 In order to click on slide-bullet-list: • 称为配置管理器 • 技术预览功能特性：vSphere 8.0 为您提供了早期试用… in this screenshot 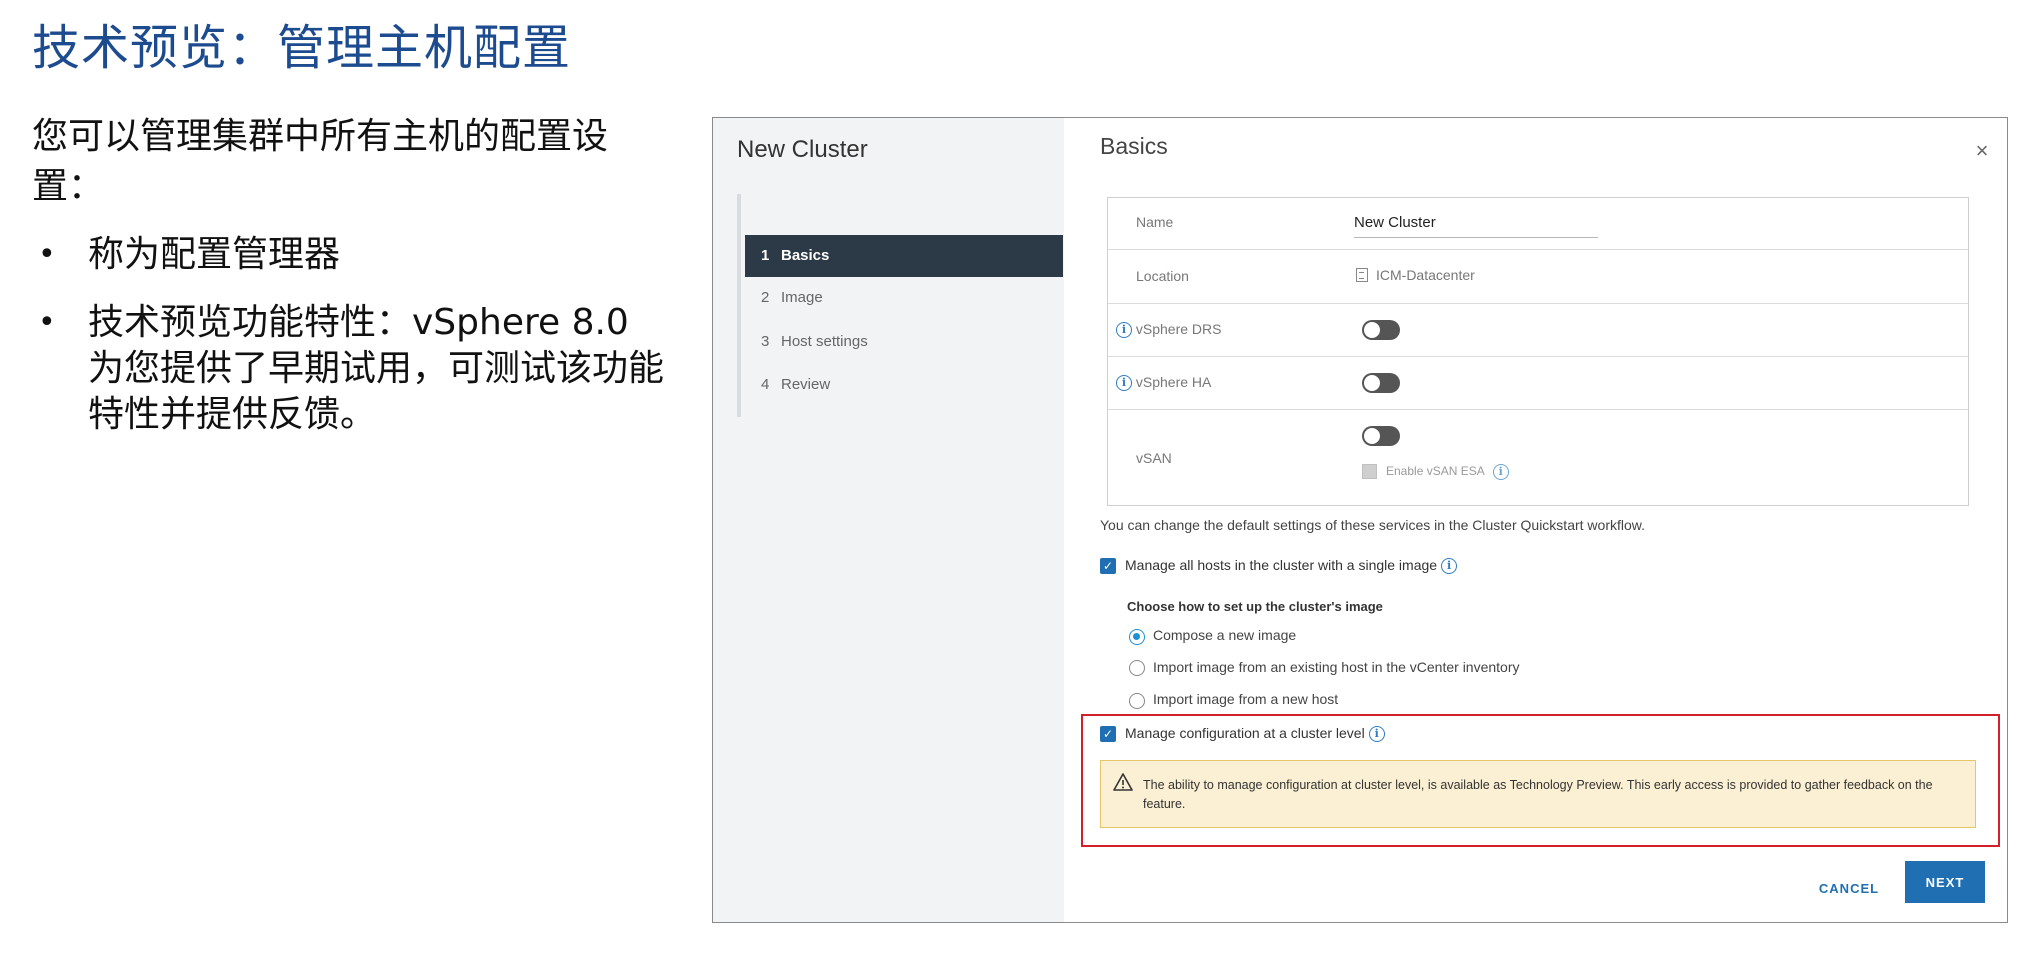, I will do `click(352, 346)`.